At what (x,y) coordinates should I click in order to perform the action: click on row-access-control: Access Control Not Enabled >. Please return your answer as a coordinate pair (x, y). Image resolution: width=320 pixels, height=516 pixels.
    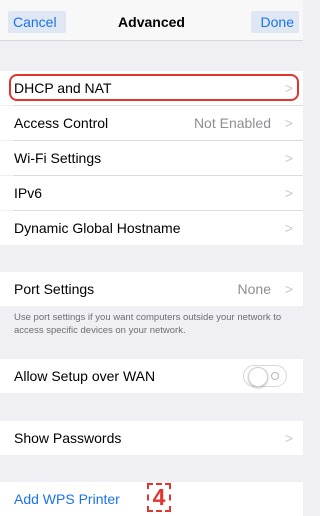
    Looking at the image, I should click on (151, 123).